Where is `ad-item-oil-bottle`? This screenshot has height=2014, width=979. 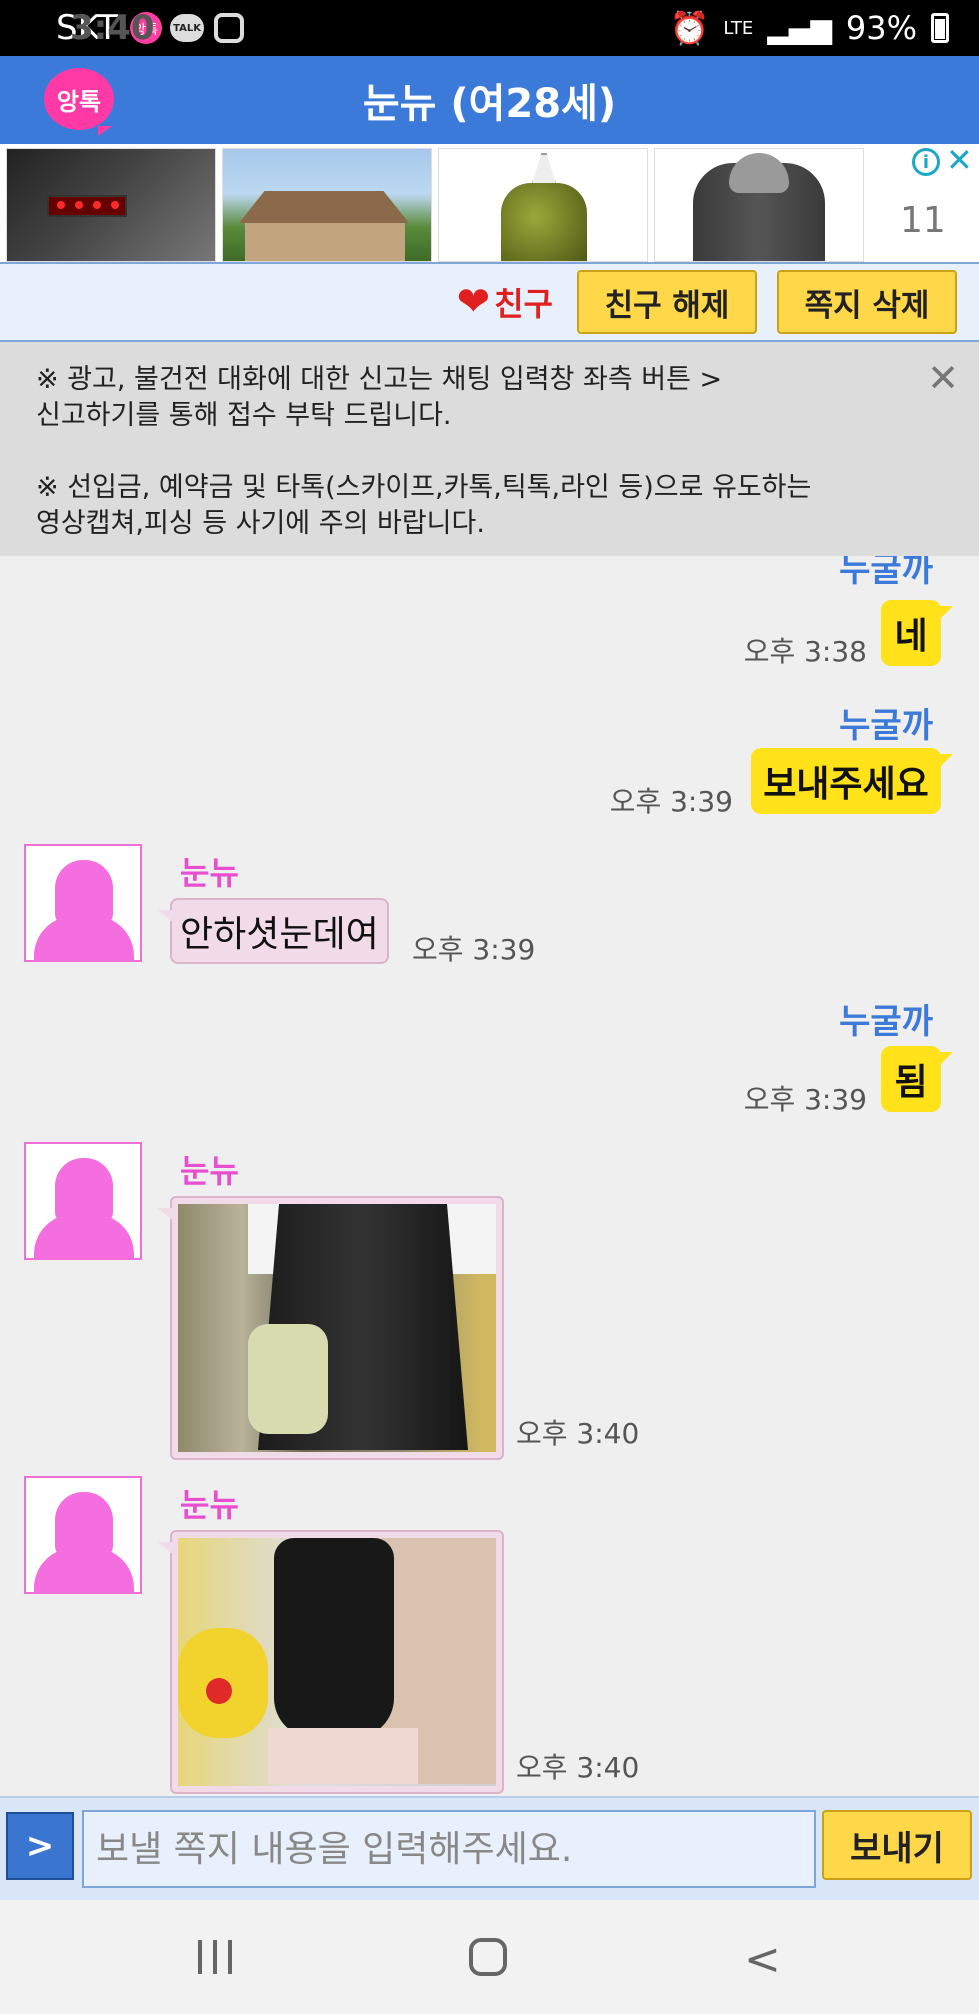 ad-item-oil-bottle is located at coordinates (543, 205).